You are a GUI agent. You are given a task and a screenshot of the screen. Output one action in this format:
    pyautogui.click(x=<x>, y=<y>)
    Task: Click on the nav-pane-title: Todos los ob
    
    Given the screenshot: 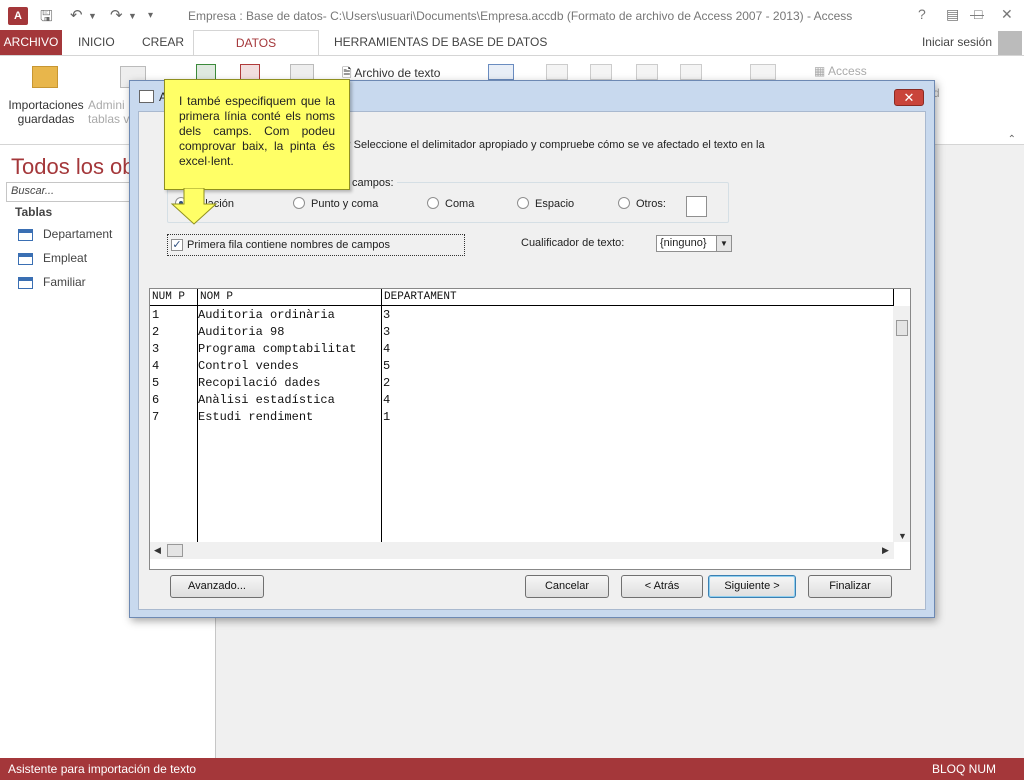 What is the action you would take?
    pyautogui.click(x=73, y=167)
    